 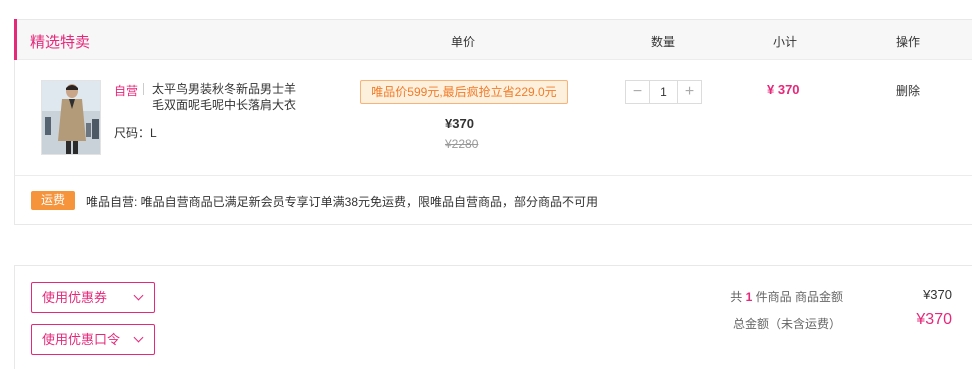 I want to click on total-amount-label: 总金额（未含运费）, so click(x=786, y=324).